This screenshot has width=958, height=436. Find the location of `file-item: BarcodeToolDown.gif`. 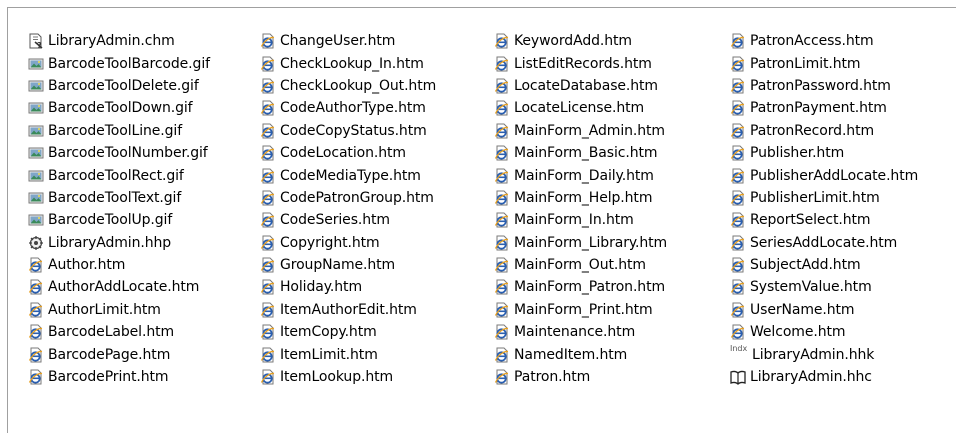

file-item: BarcodeToolDown.gif is located at coordinates (144, 108).